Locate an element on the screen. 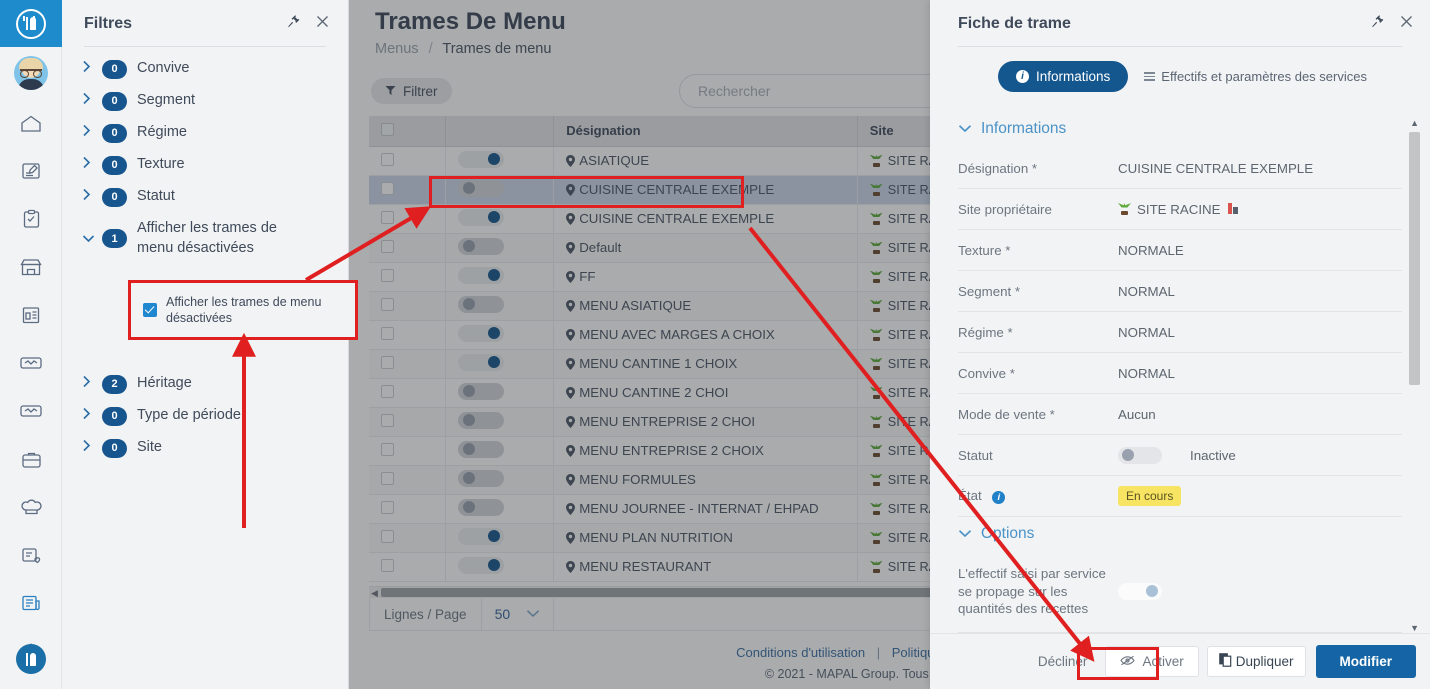 Image resolution: width=1430 pixels, height=689 pixels. app-logo-bottom is located at coordinates (31, 659).